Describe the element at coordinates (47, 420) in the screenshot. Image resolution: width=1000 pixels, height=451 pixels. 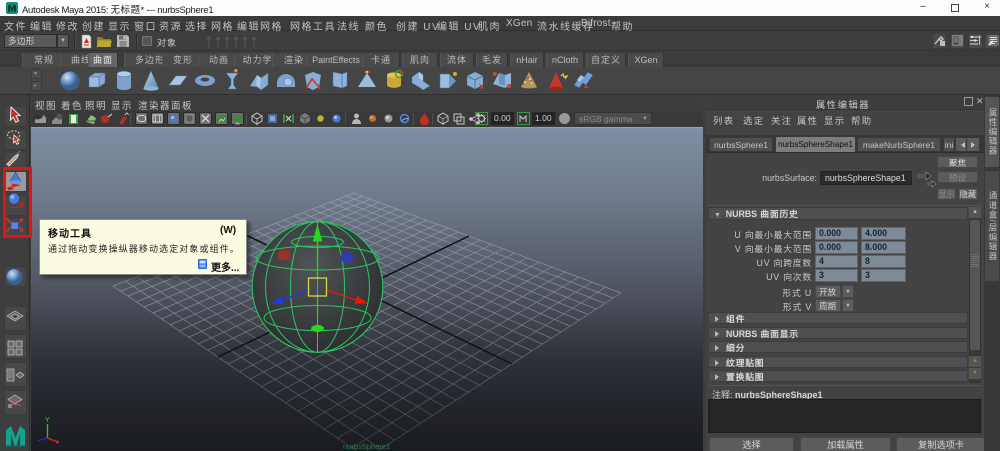
I see `svg-text: Y` at that location.